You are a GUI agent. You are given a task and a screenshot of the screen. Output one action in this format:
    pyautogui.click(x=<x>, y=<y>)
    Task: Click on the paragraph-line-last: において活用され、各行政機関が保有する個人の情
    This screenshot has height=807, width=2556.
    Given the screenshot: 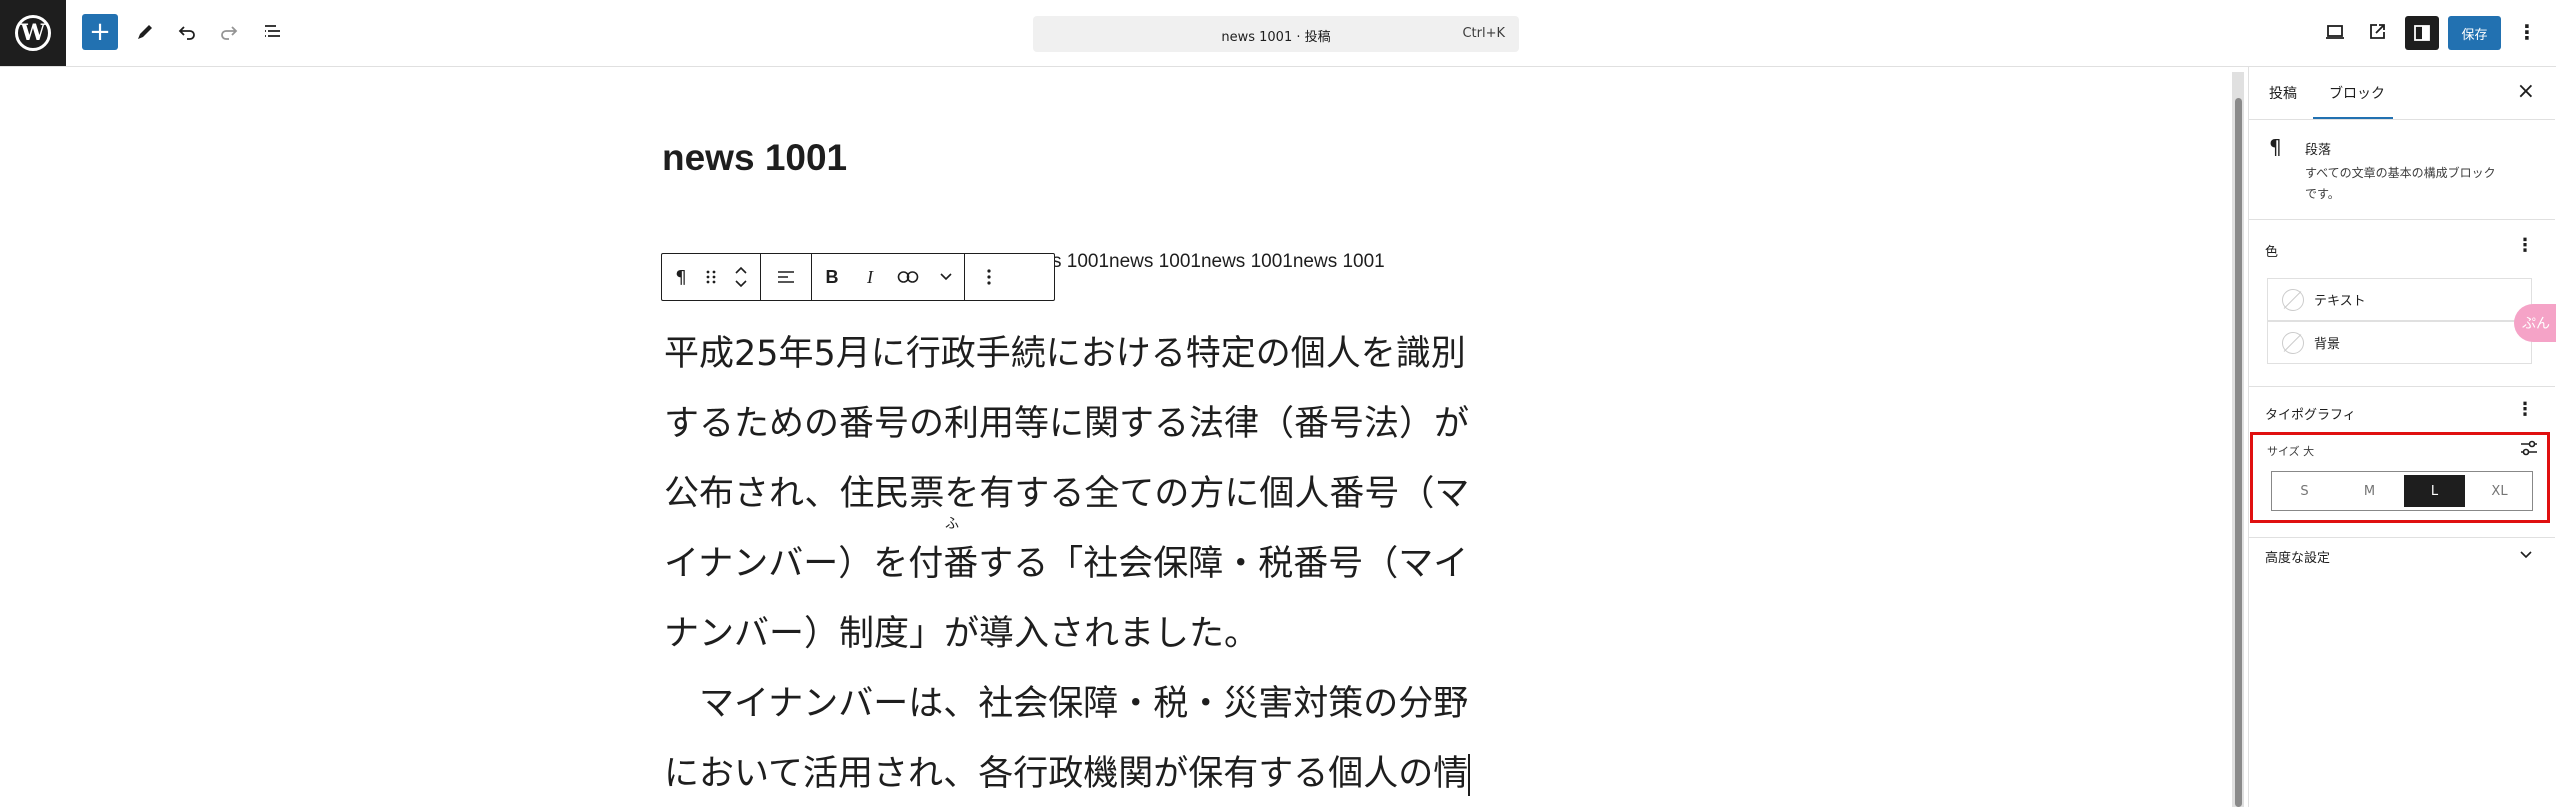 What is the action you would take?
    pyautogui.click(x=1114, y=773)
    